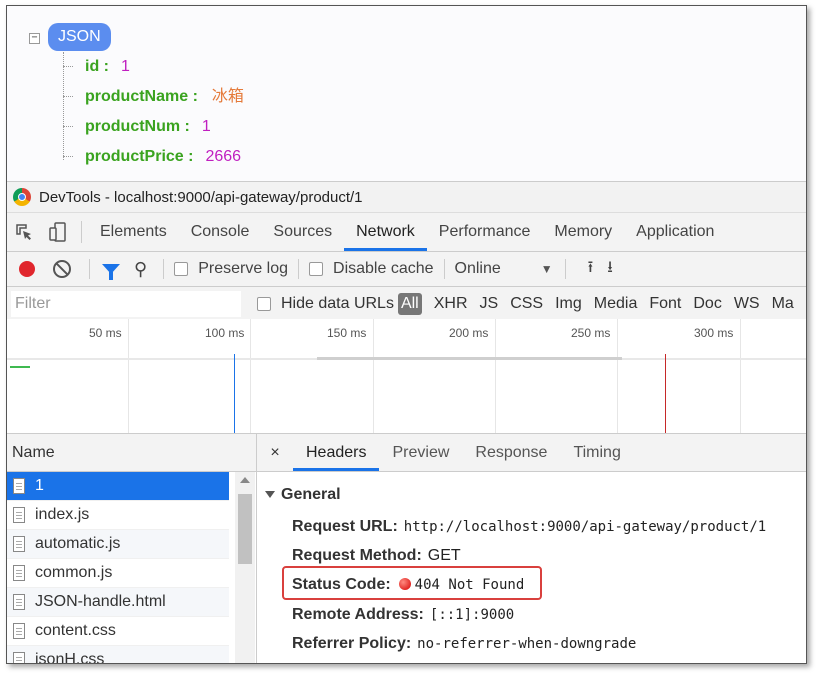 Image resolution: width=818 pixels, height=676 pixels. What do you see at coordinates (347, 333) in the screenshot?
I see `timeline-label: 150 ms` at bounding box center [347, 333].